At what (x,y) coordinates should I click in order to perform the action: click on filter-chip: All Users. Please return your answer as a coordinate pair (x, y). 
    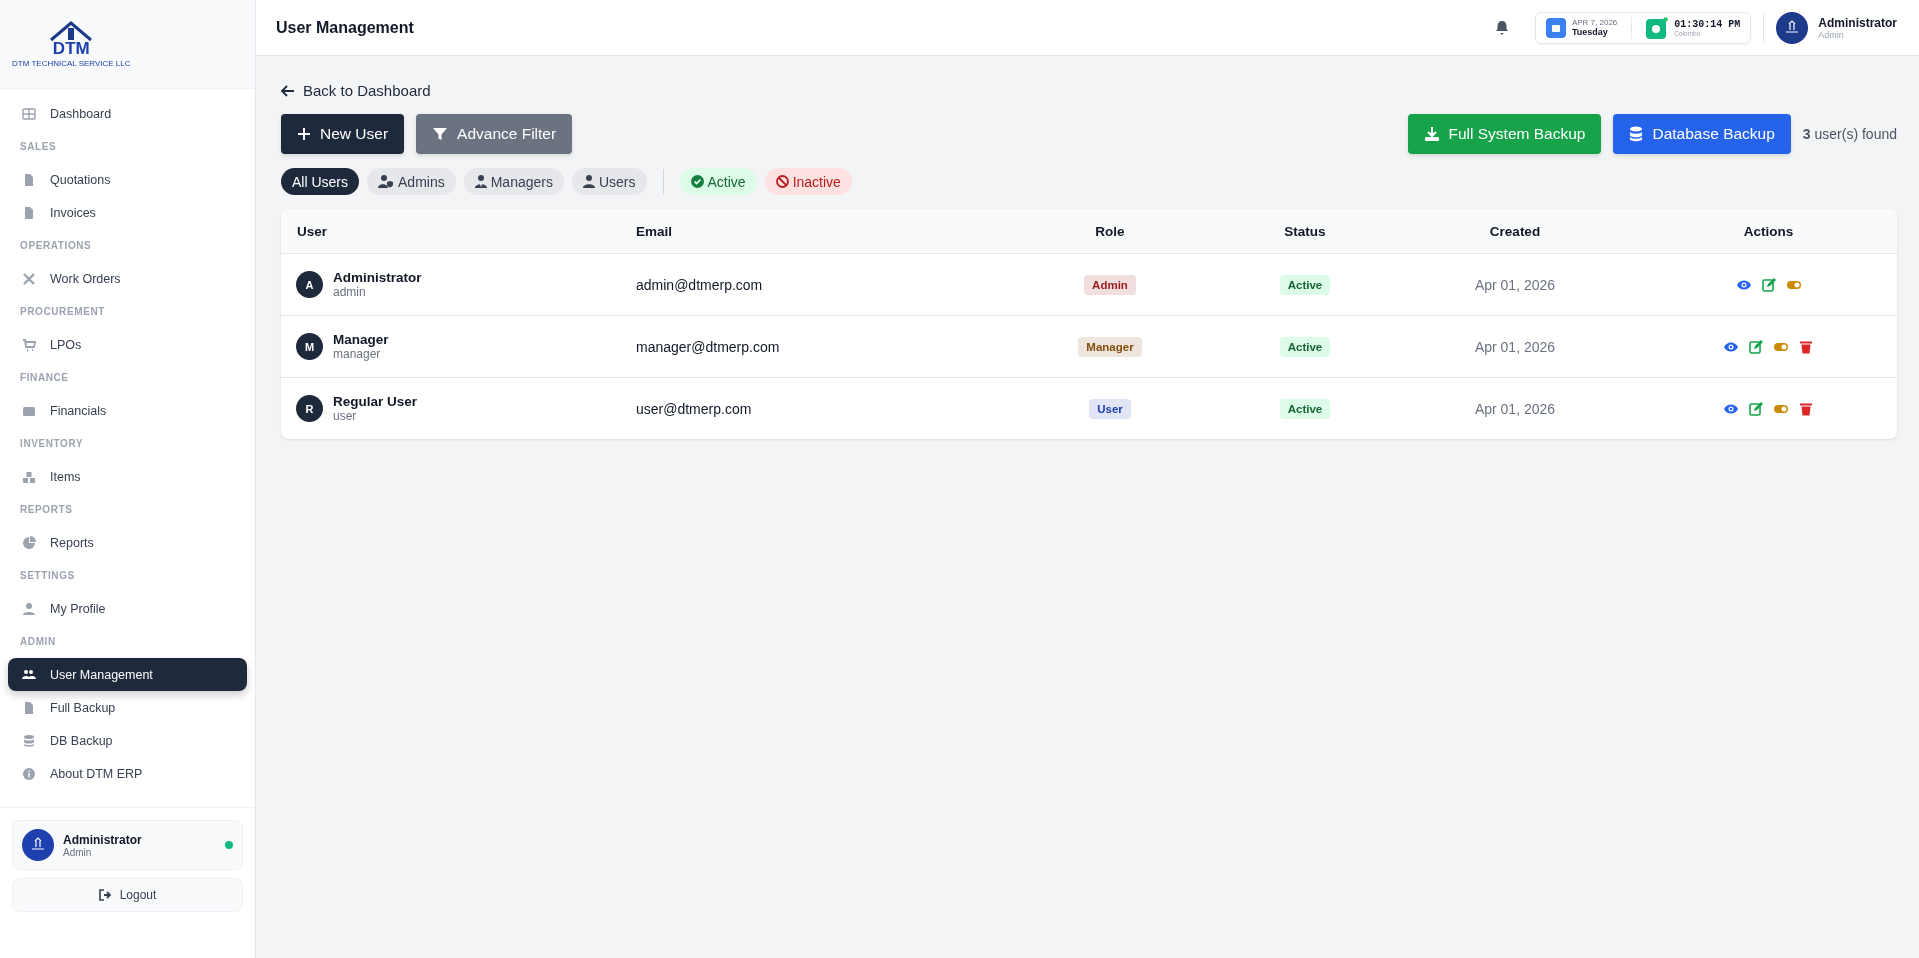
    Looking at the image, I should click on (320, 181).